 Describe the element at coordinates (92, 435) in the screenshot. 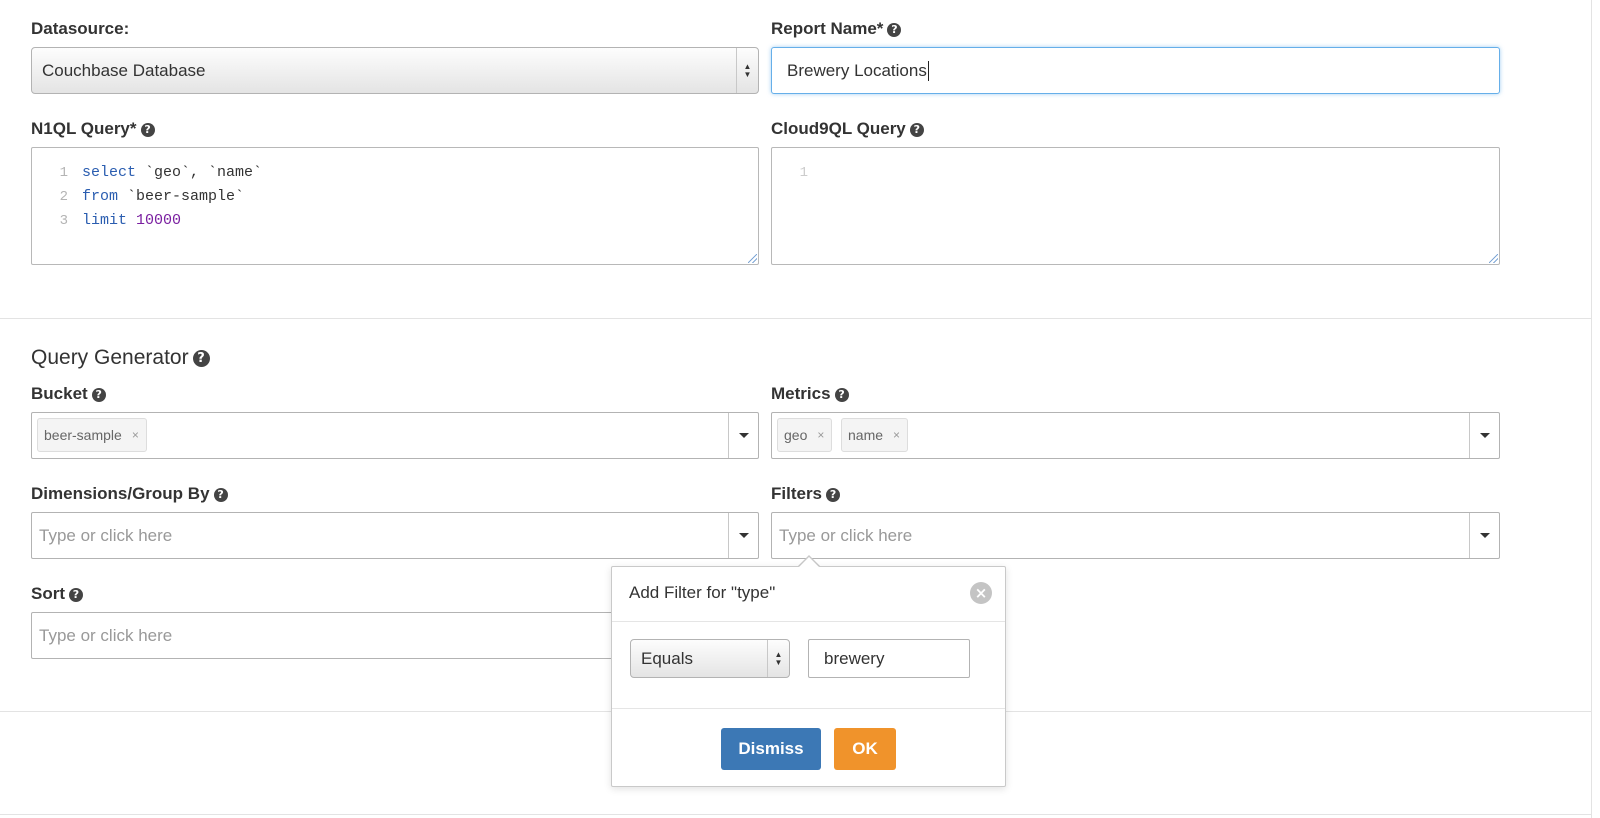

I see `bucket-tag: beer-sample ×` at that location.